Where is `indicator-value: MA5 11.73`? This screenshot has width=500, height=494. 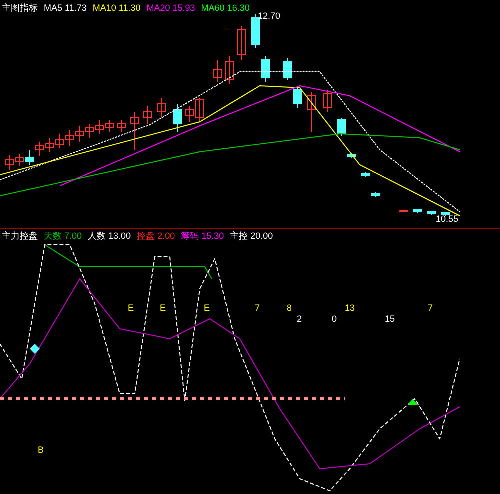
indicator-value: MA5 11.73 is located at coordinates (65, 8).